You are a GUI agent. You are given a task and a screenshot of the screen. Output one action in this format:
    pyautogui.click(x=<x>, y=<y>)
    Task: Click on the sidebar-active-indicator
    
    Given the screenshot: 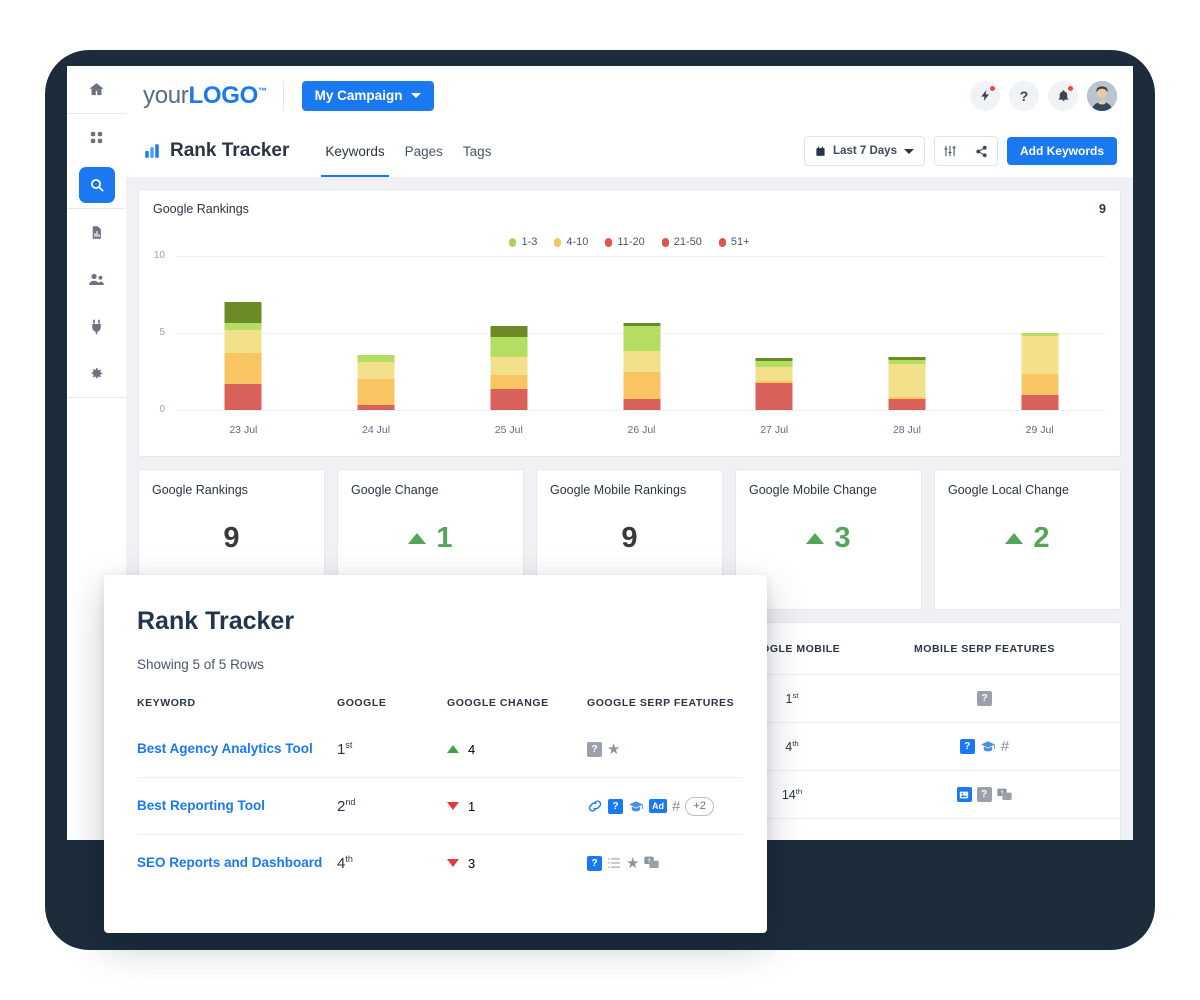 What is the action you would take?
    pyautogui.click(x=96, y=184)
    